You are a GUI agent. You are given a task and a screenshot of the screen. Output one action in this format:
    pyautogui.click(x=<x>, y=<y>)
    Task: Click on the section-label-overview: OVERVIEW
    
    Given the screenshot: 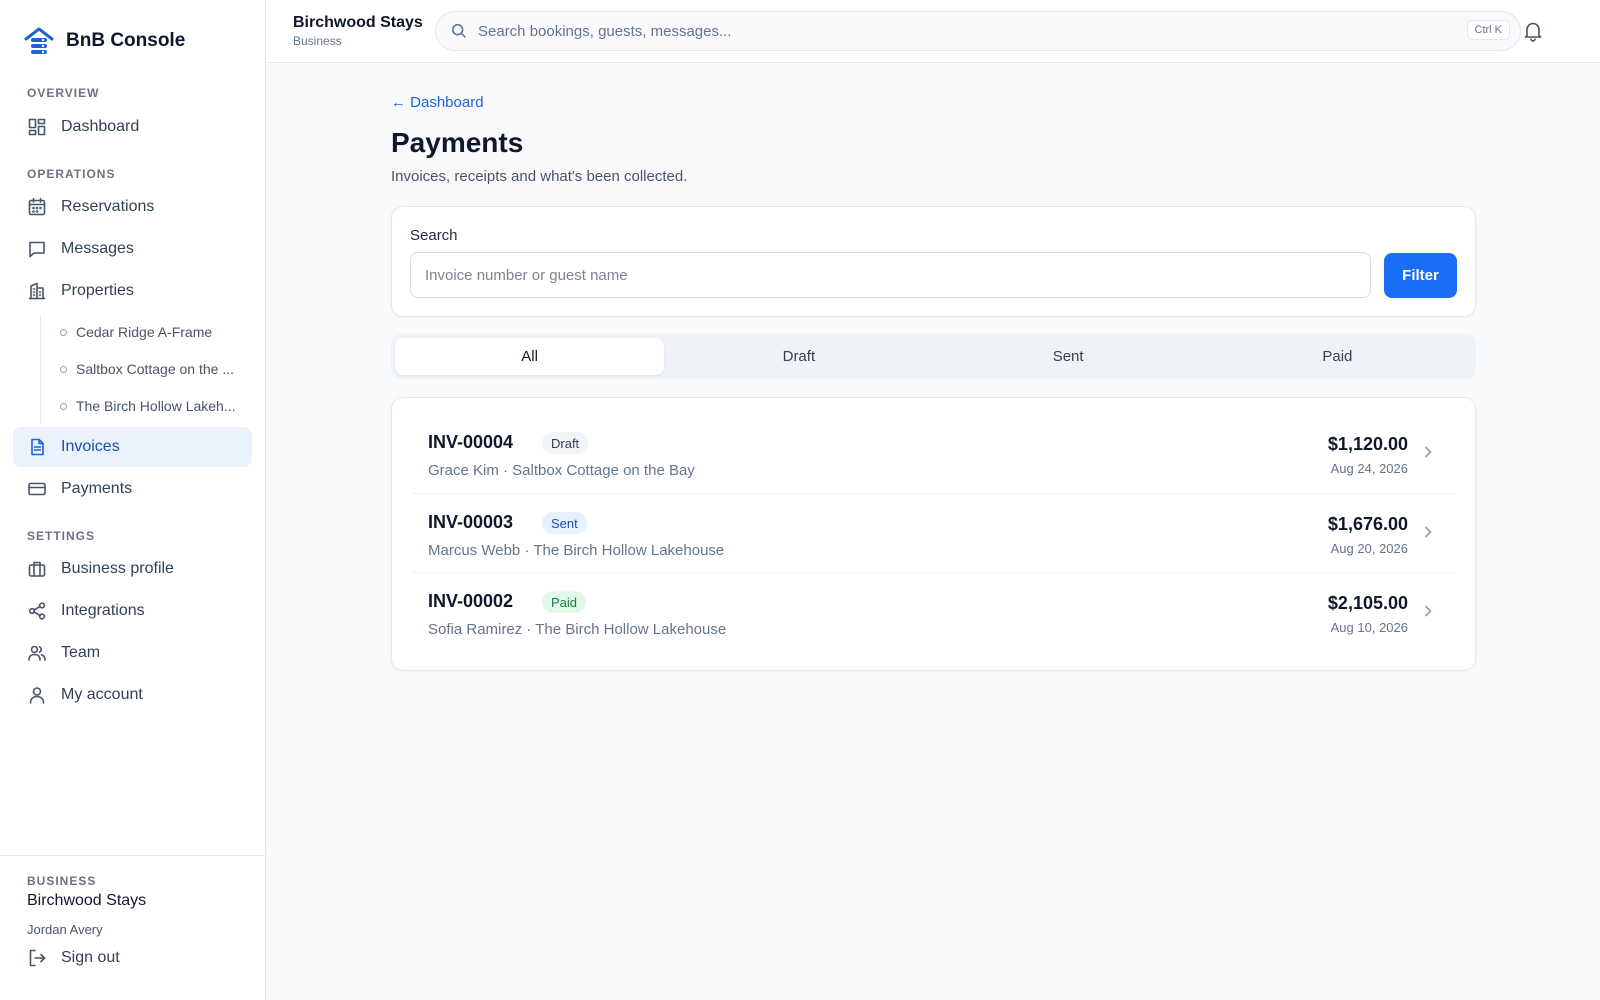 What is the action you would take?
    pyautogui.click(x=63, y=93)
    